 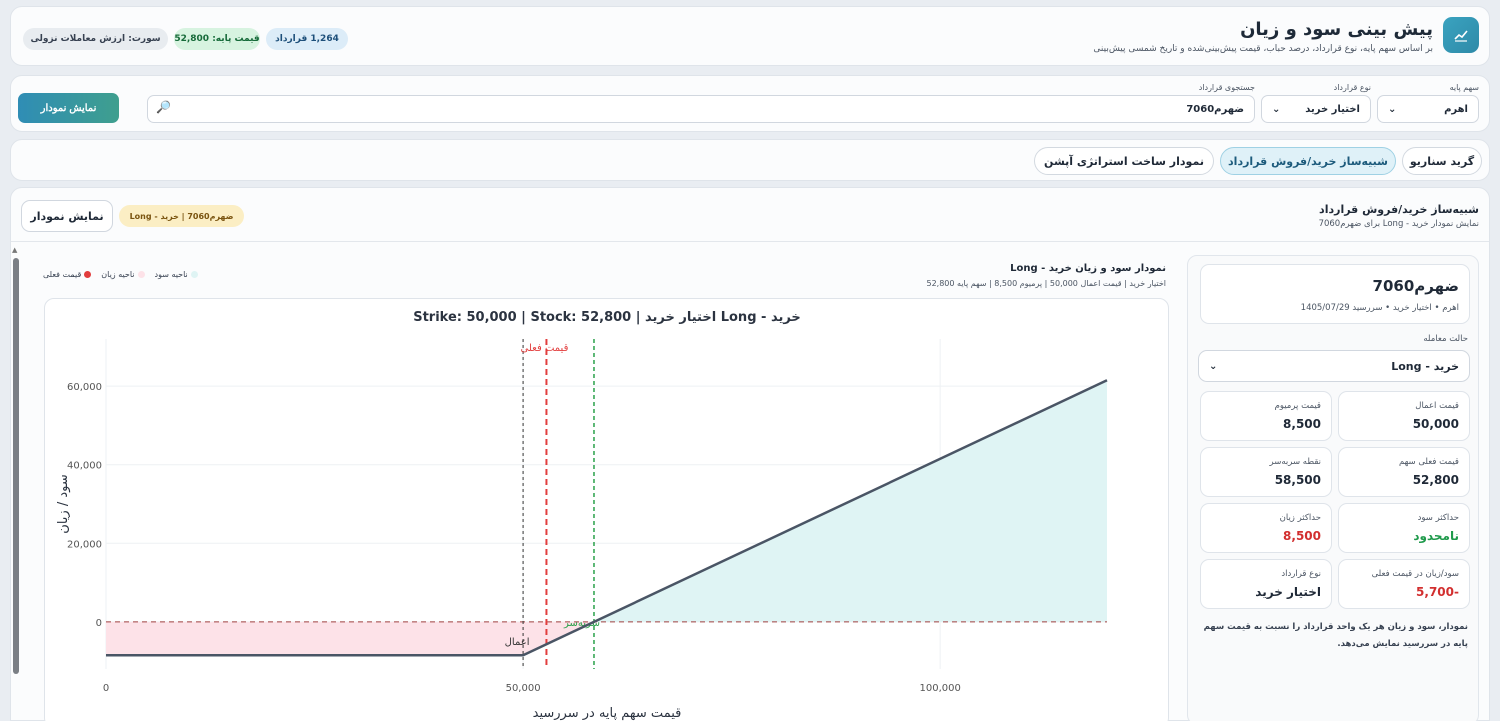 What do you see at coordinates (84, 387) in the screenshot?
I see `y-tick-label: 60,000` at bounding box center [84, 387].